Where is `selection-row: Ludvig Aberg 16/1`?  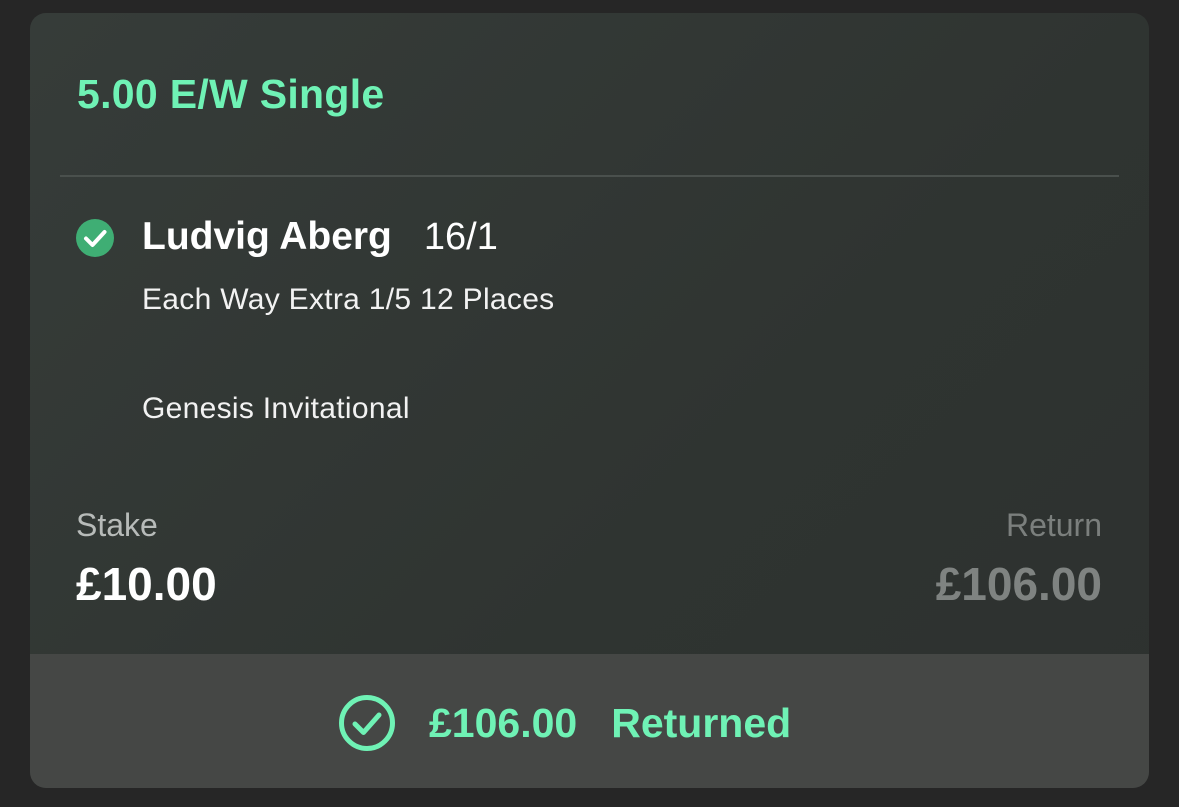
selection-row: Ludvig Aberg 16/1 is located at coordinates (320, 237).